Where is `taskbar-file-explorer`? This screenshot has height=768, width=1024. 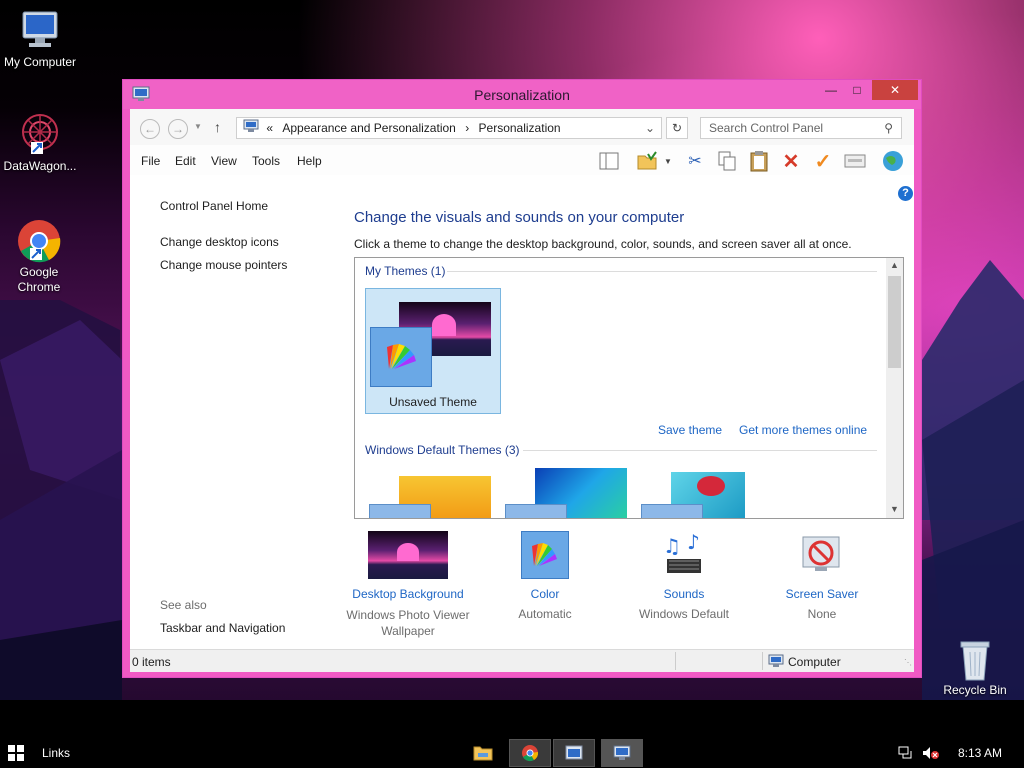 taskbar-file-explorer is located at coordinates (483, 753).